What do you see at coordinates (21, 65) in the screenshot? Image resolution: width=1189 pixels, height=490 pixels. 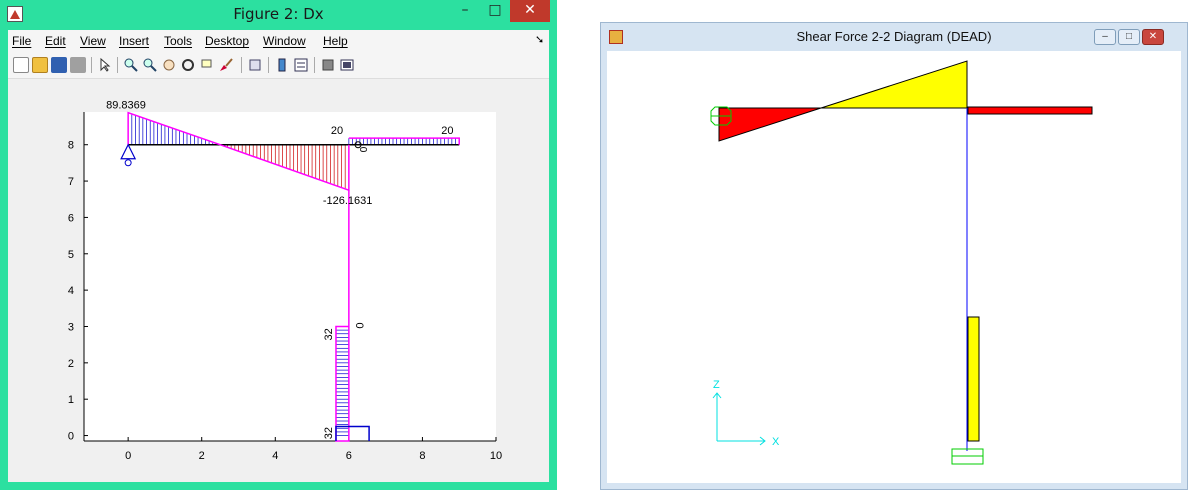 I see `new-figure-icon` at bounding box center [21, 65].